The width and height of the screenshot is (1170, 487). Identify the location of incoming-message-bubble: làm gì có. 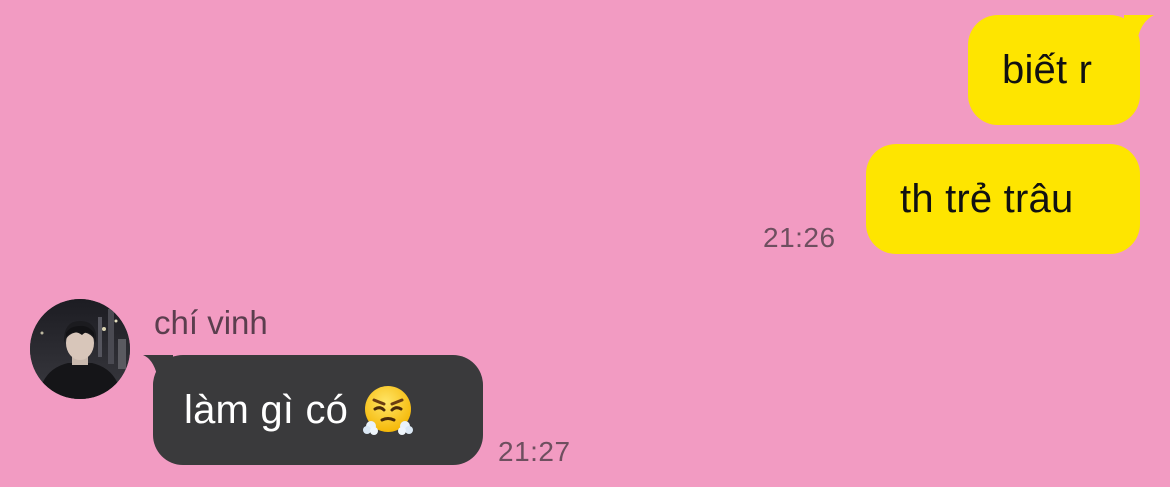
(313, 410).